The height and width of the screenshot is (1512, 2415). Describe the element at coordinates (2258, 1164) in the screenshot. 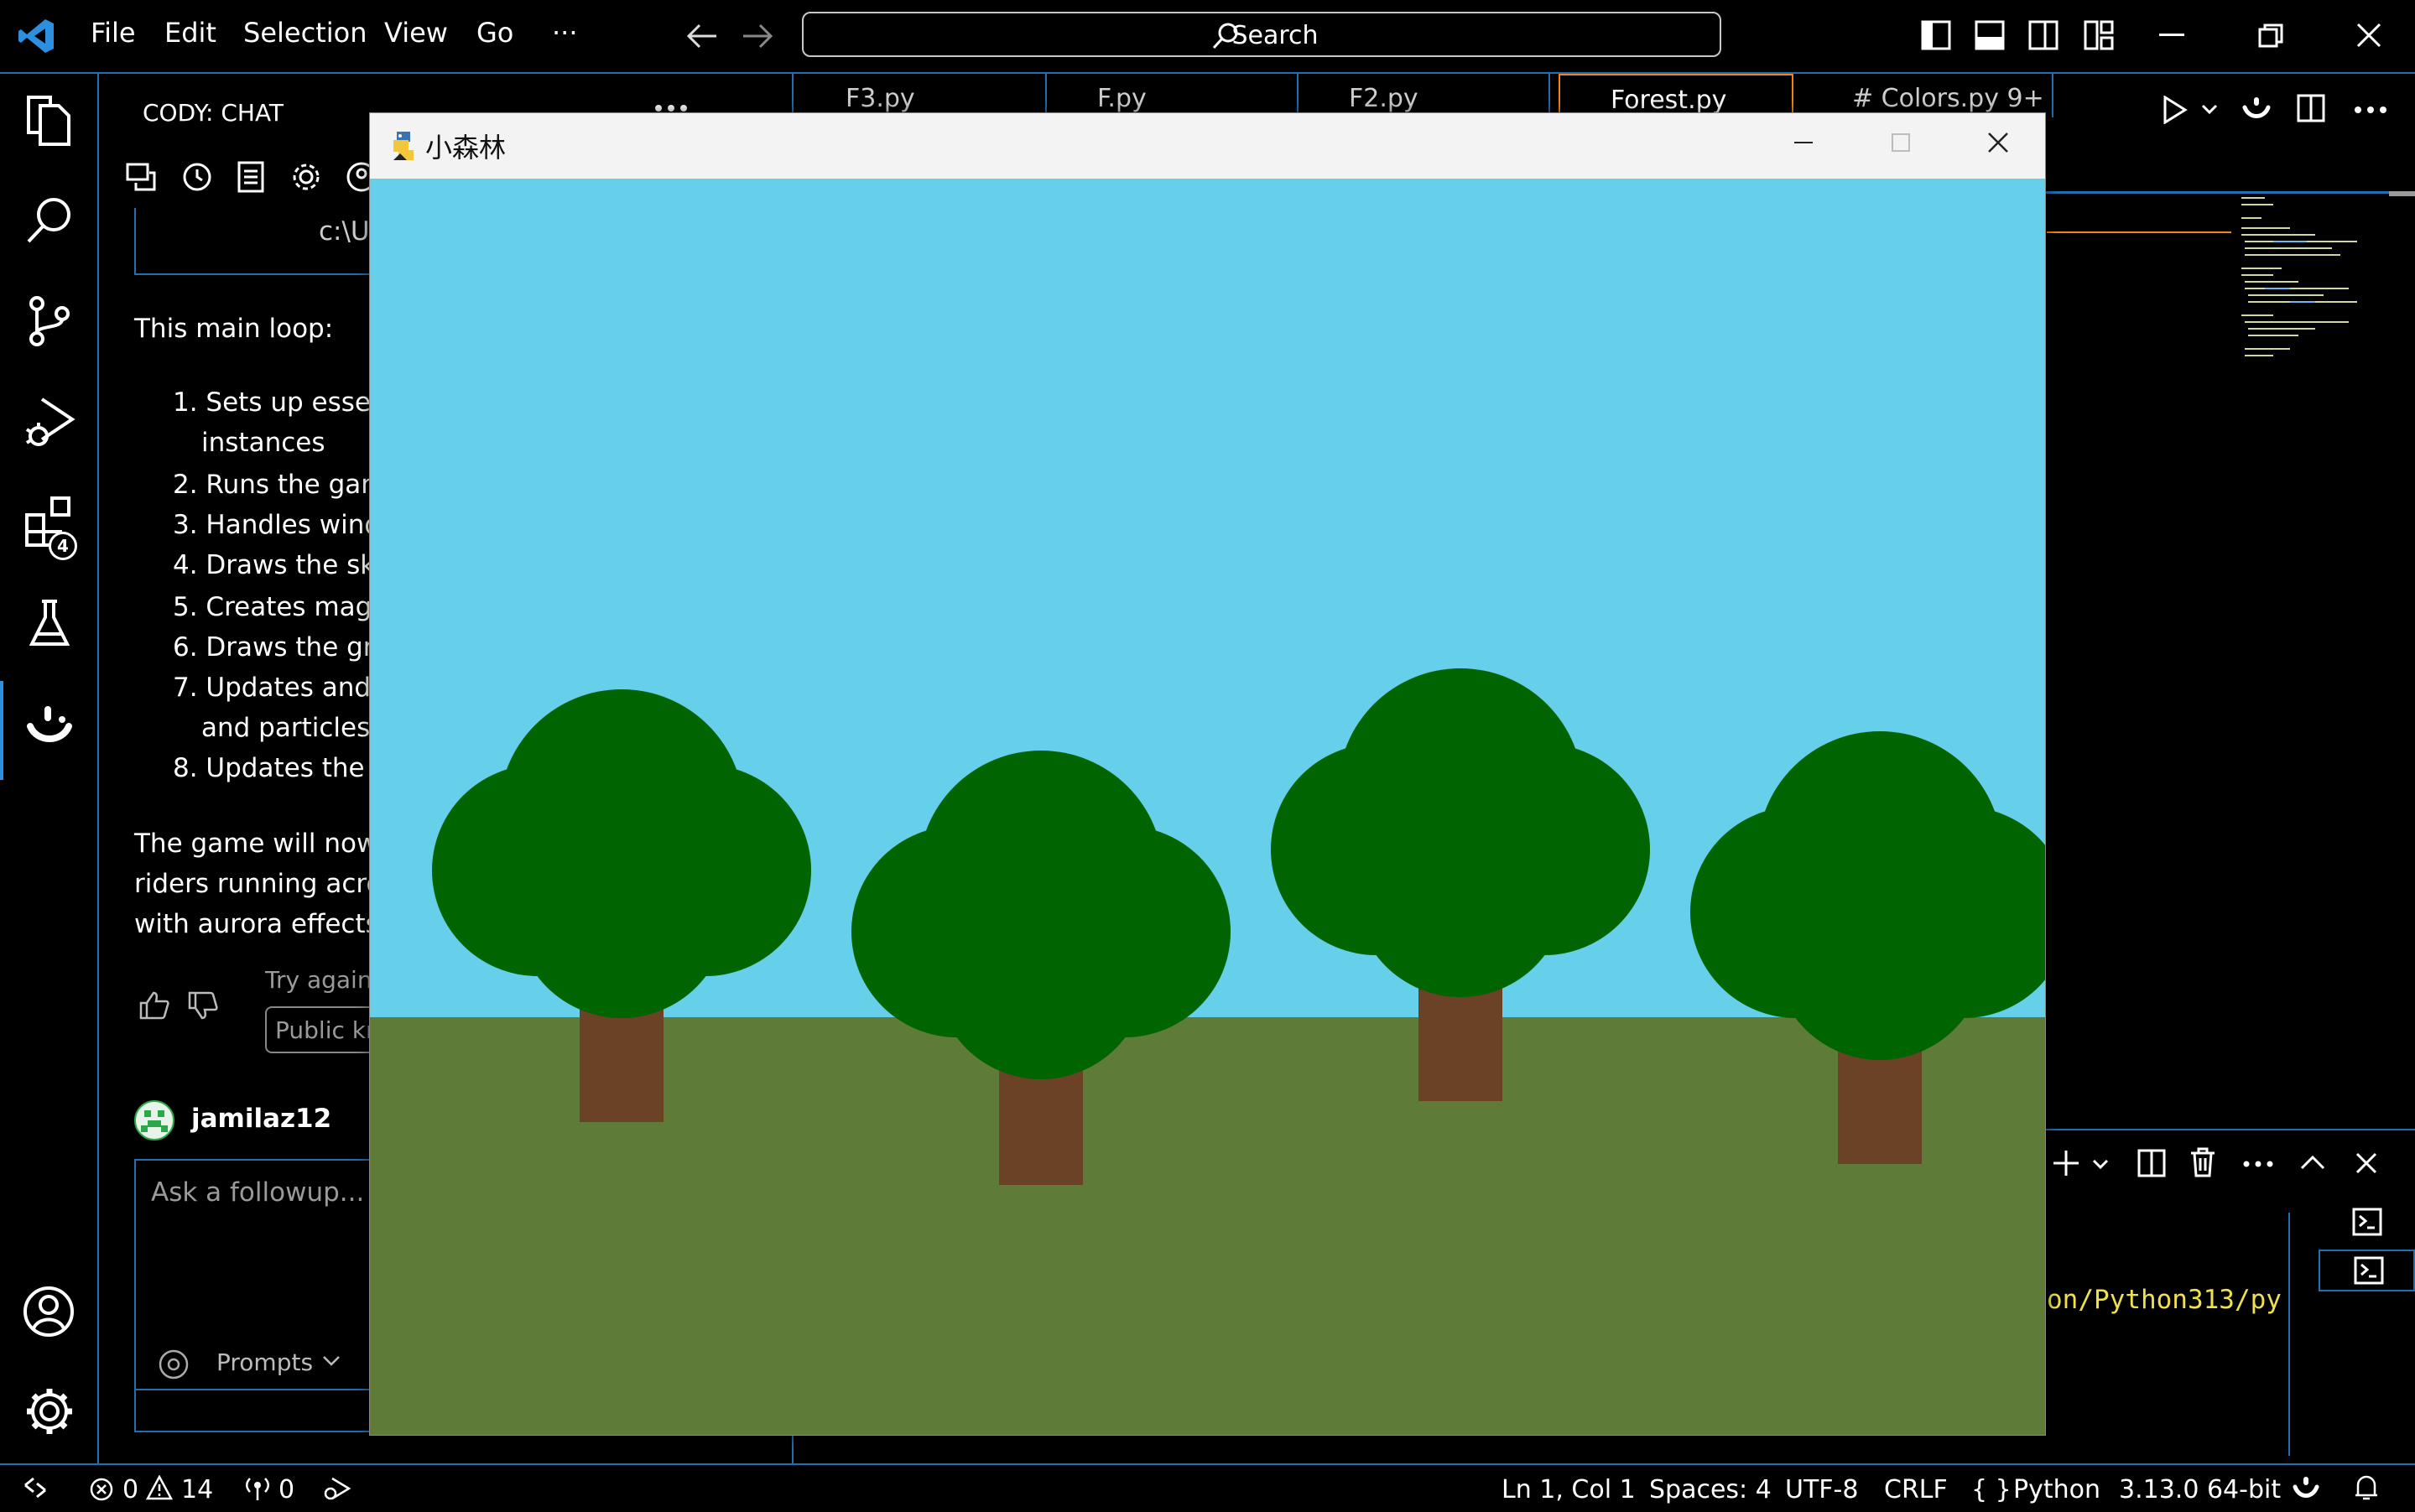

I see `panel-more-icon` at that location.